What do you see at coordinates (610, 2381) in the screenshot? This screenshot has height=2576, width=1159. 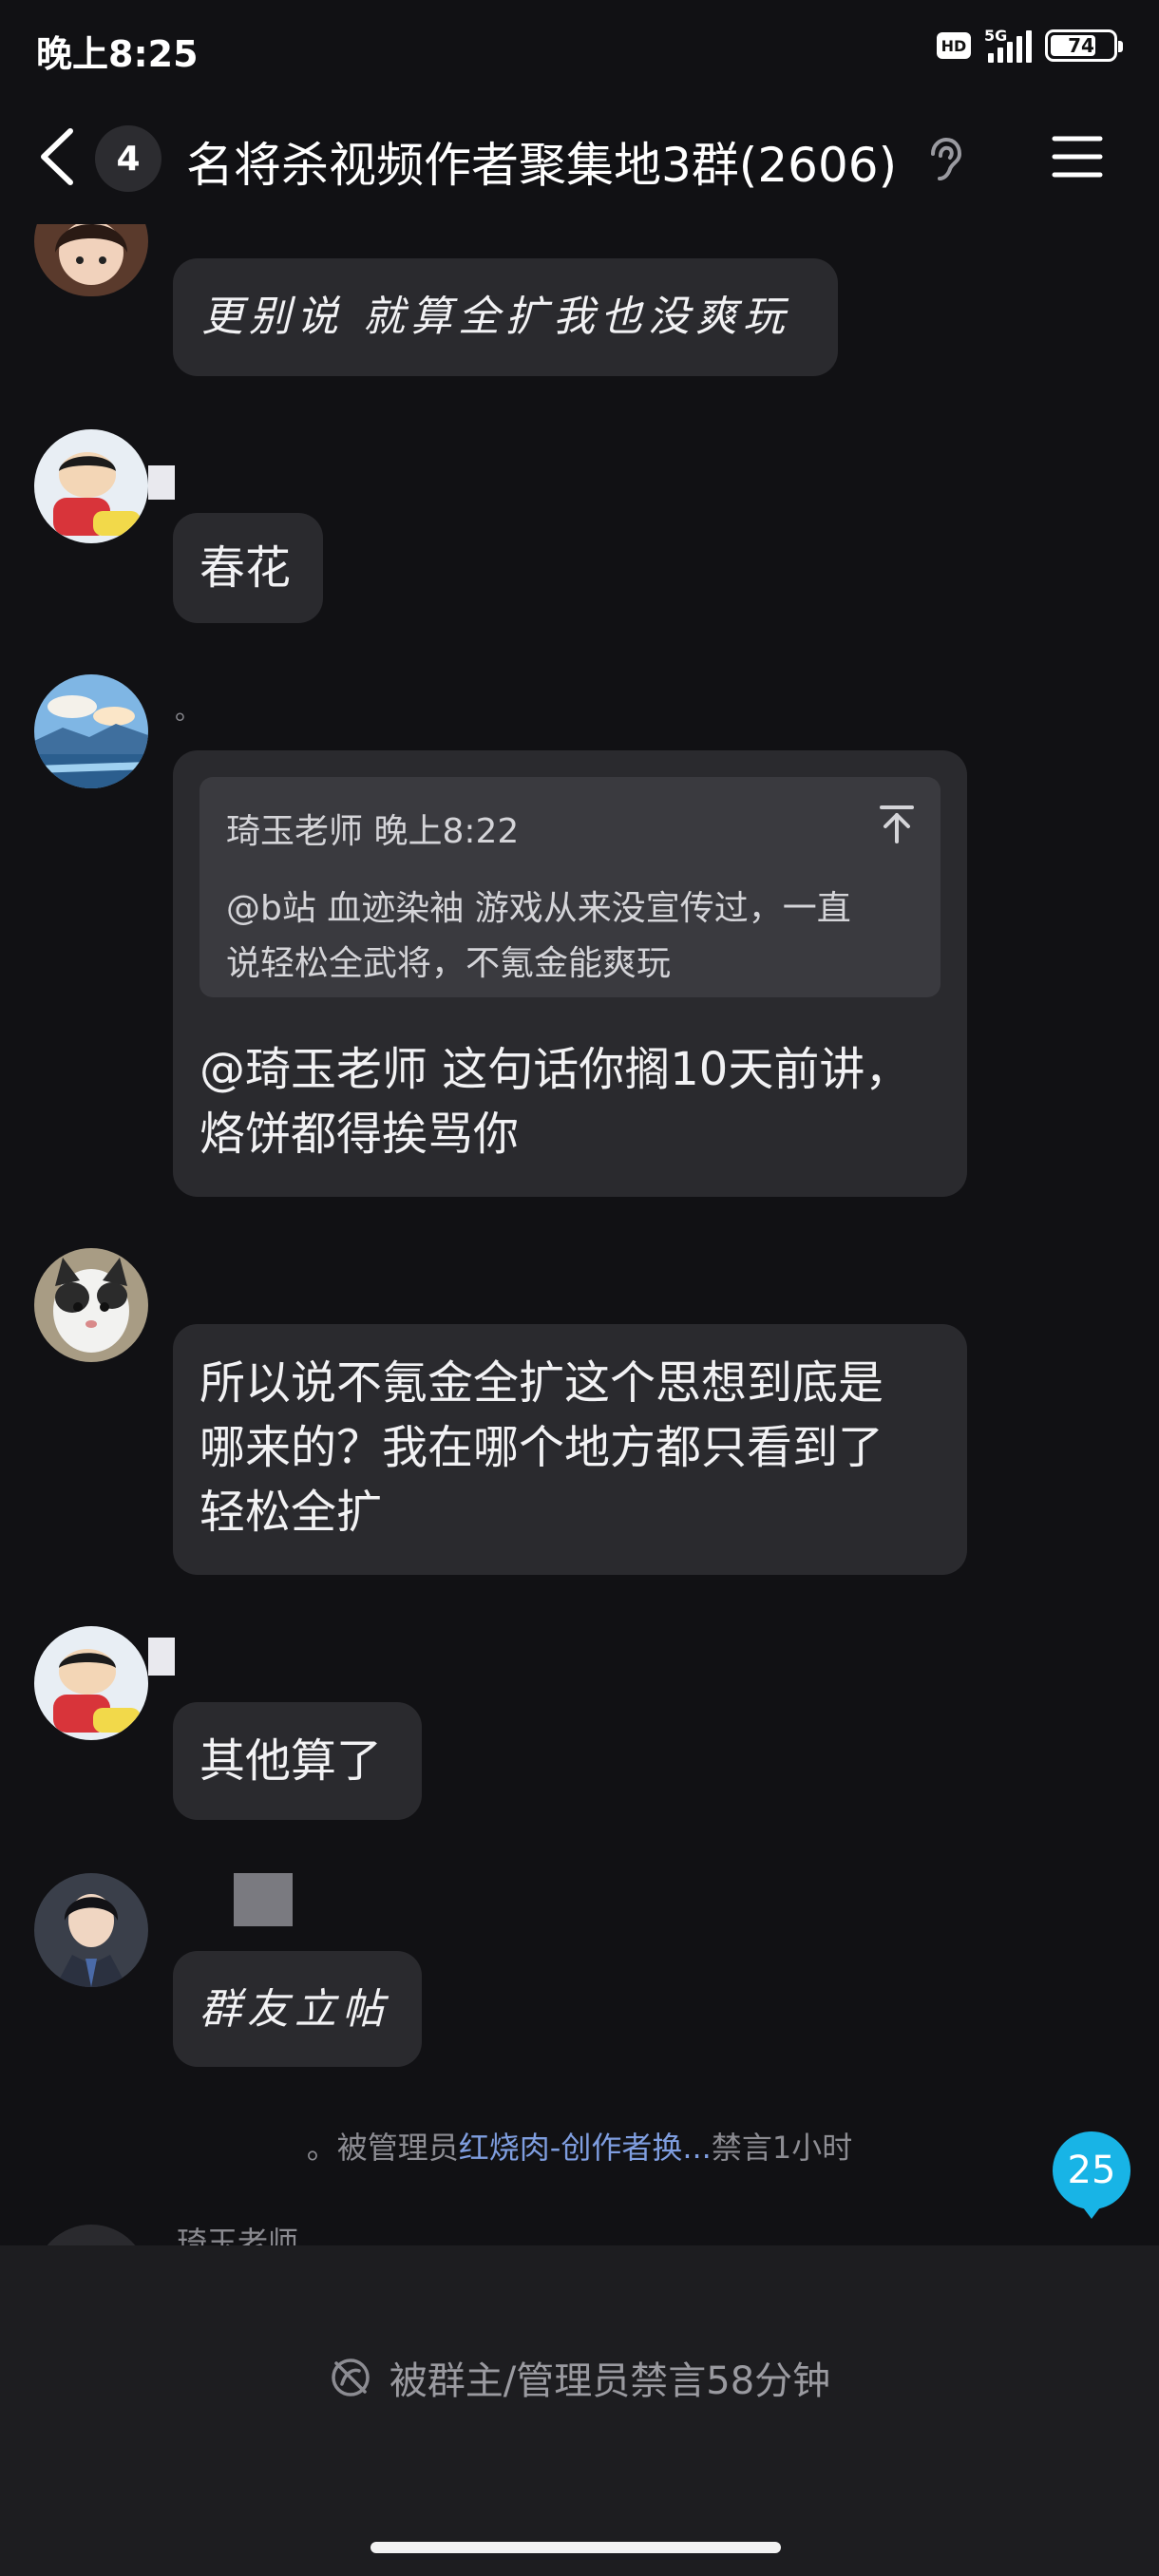 I see `mute-text: 被群主/管理员禁言58分钟` at bounding box center [610, 2381].